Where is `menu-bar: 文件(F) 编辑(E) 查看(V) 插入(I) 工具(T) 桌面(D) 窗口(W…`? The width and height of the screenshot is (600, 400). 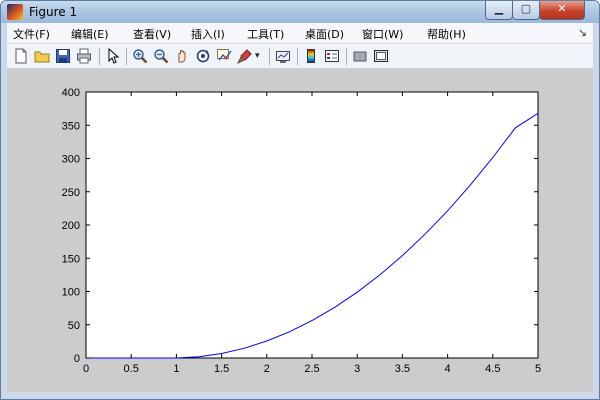
menu-bar: 文件(F) 编辑(E) 查看(V) 插入(I) 工具(T) 桌面(D) 窗口(W… is located at coordinates (300, 33).